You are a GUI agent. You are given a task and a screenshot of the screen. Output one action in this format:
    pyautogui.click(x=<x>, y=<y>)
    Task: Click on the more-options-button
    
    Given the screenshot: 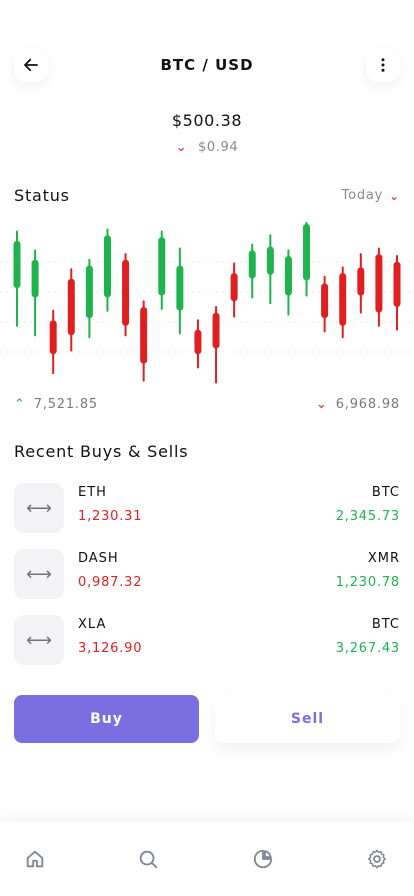 What is the action you would take?
    pyautogui.click(x=383, y=65)
    